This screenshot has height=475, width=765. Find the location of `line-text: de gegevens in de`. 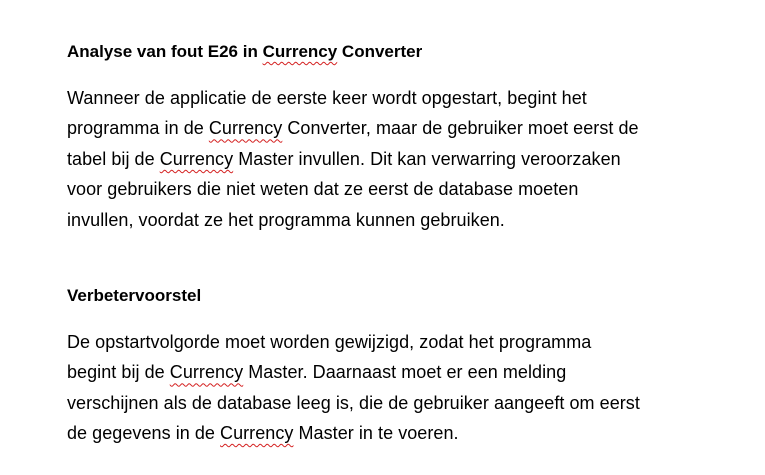

line-text: de gegevens in de is located at coordinates (144, 433).